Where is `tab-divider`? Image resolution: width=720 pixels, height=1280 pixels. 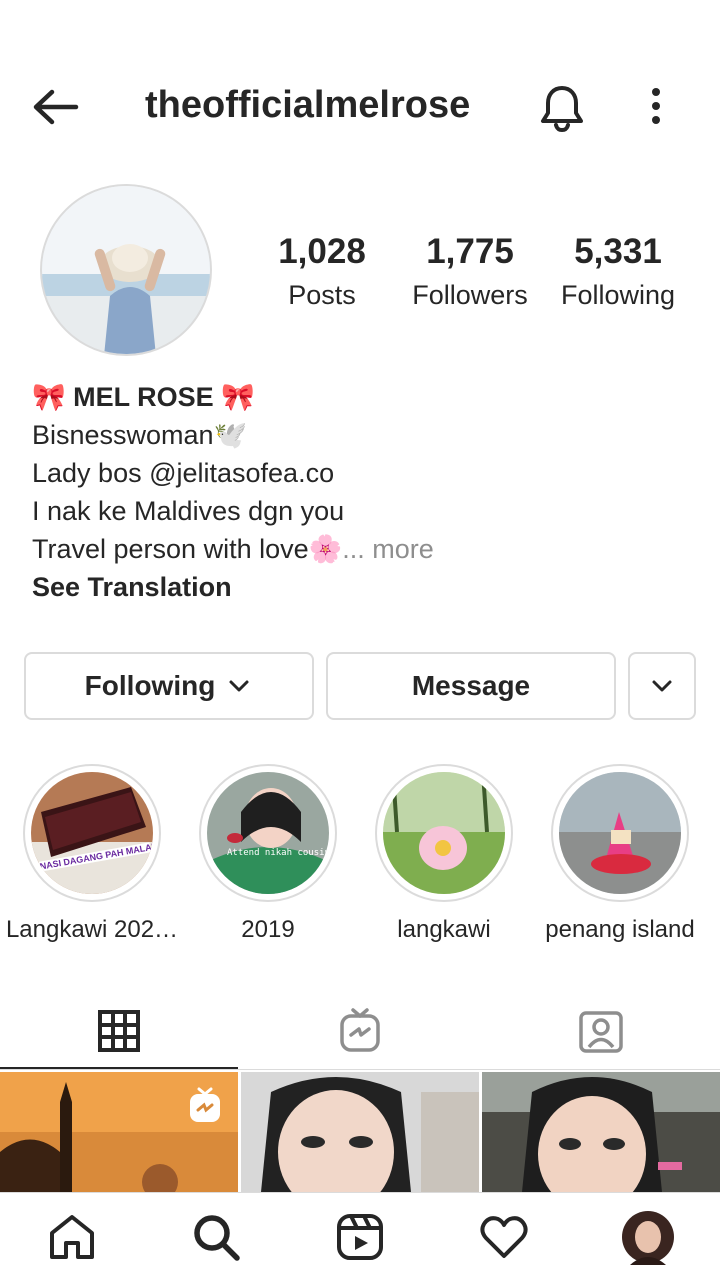
tab-divider is located at coordinates (360, 1069).